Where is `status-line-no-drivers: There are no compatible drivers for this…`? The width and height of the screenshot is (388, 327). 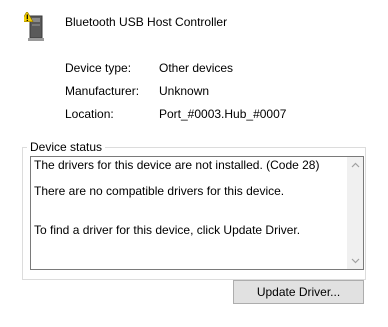 status-line-no-drivers: There are no compatible drivers for this… is located at coordinates (159, 191).